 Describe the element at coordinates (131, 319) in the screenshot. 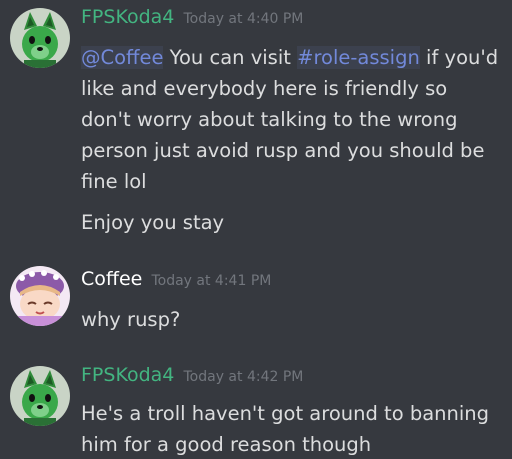

I see `message-text: why rusp?` at that location.